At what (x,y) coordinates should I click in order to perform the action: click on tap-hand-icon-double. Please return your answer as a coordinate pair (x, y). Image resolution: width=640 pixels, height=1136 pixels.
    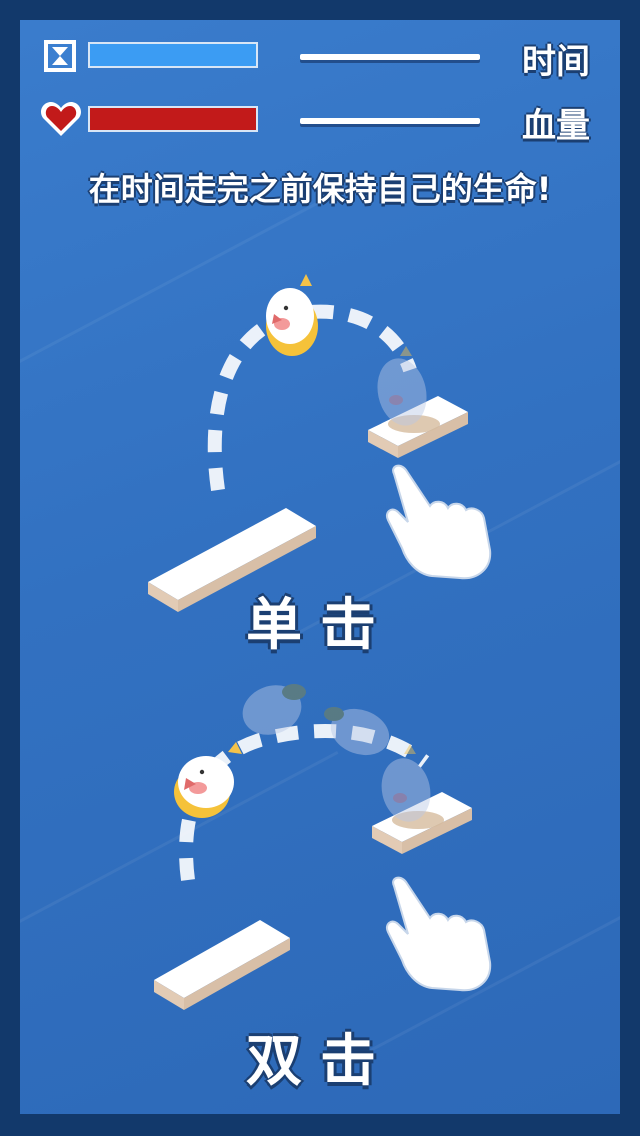
    Looking at the image, I should click on (439, 934).